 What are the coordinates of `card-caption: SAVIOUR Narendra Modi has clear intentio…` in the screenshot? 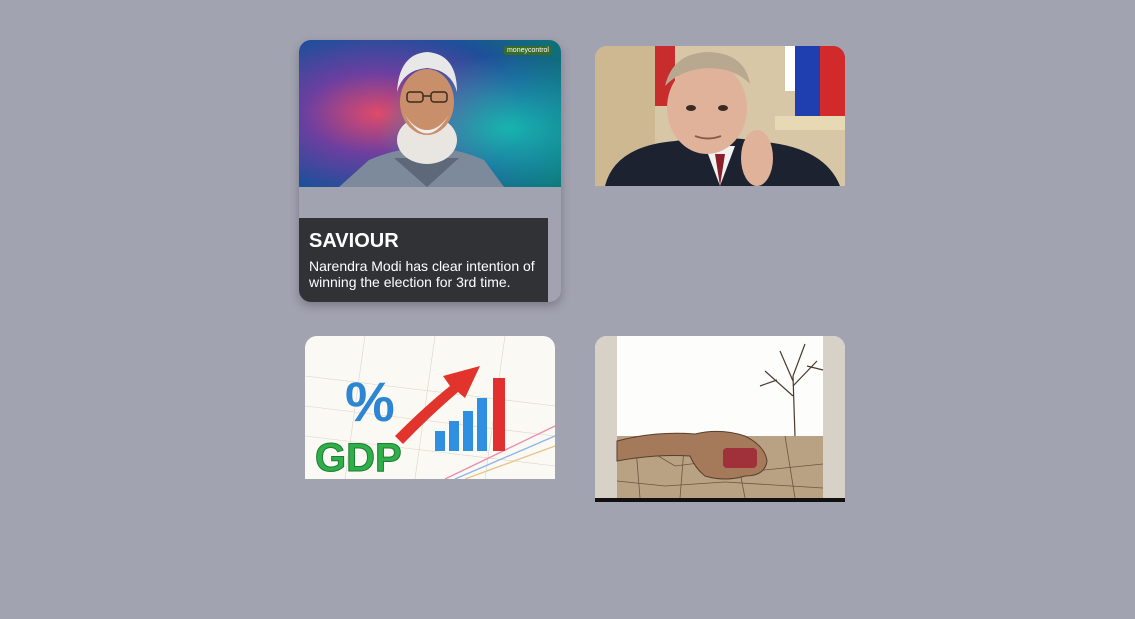 It's located at (423, 260).